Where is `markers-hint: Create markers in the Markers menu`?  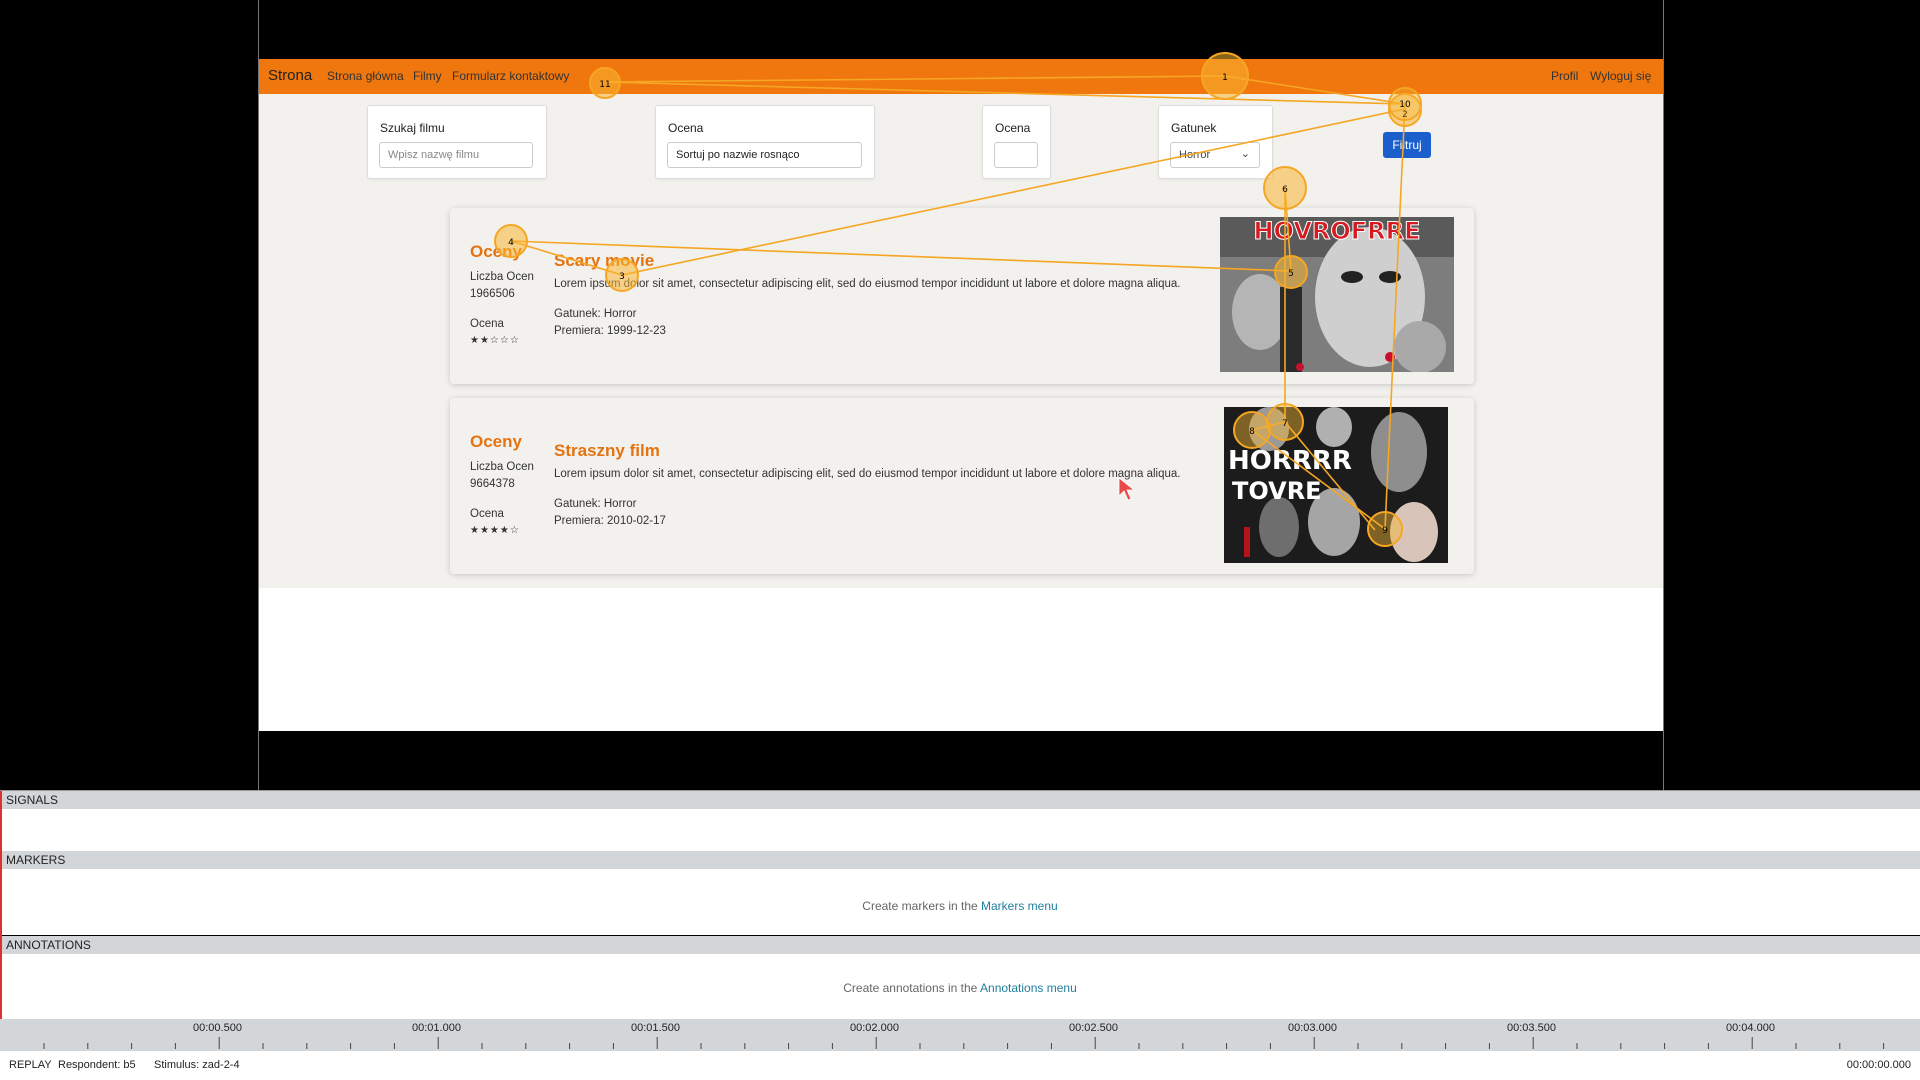
markers-hint: Create markers in the Markers menu is located at coordinates (960, 906).